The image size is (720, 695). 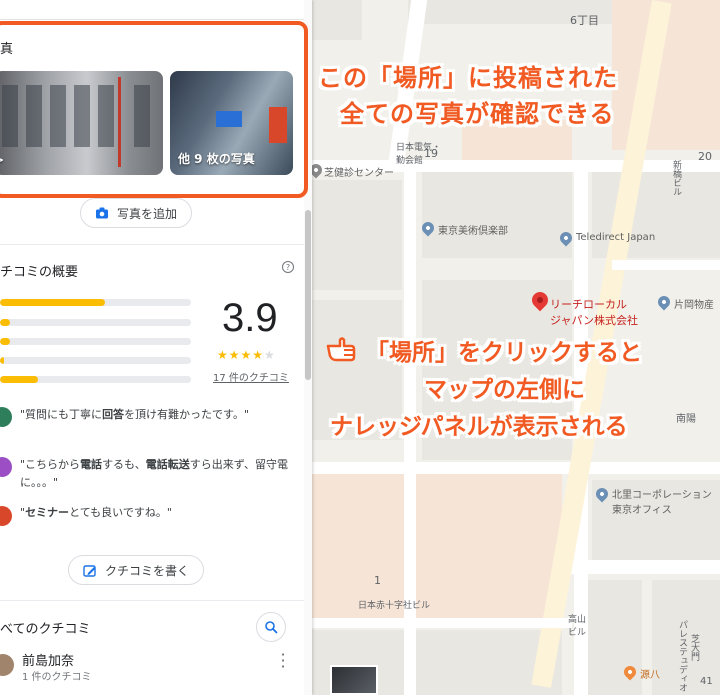 What do you see at coordinates (146, 213) in the screenshot?
I see `add-photo-label: 写真を追加` at bounding box center [146, 213].